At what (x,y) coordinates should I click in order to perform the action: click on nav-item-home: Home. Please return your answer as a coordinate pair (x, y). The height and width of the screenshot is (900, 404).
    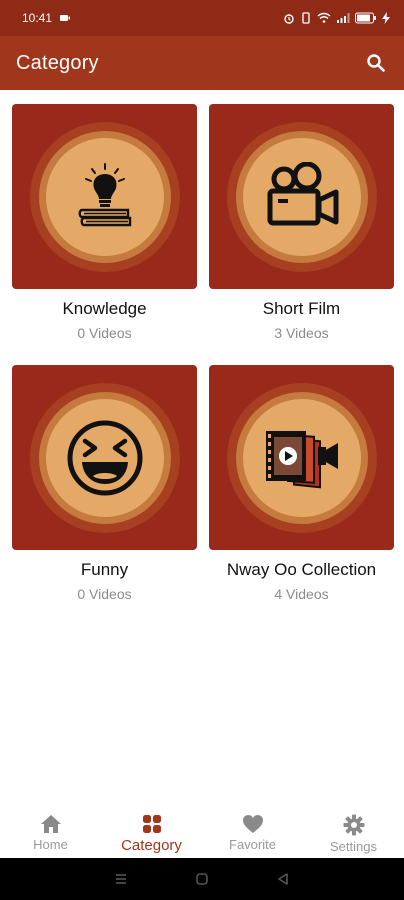
    Looking at the image, I should click on (50, 829).